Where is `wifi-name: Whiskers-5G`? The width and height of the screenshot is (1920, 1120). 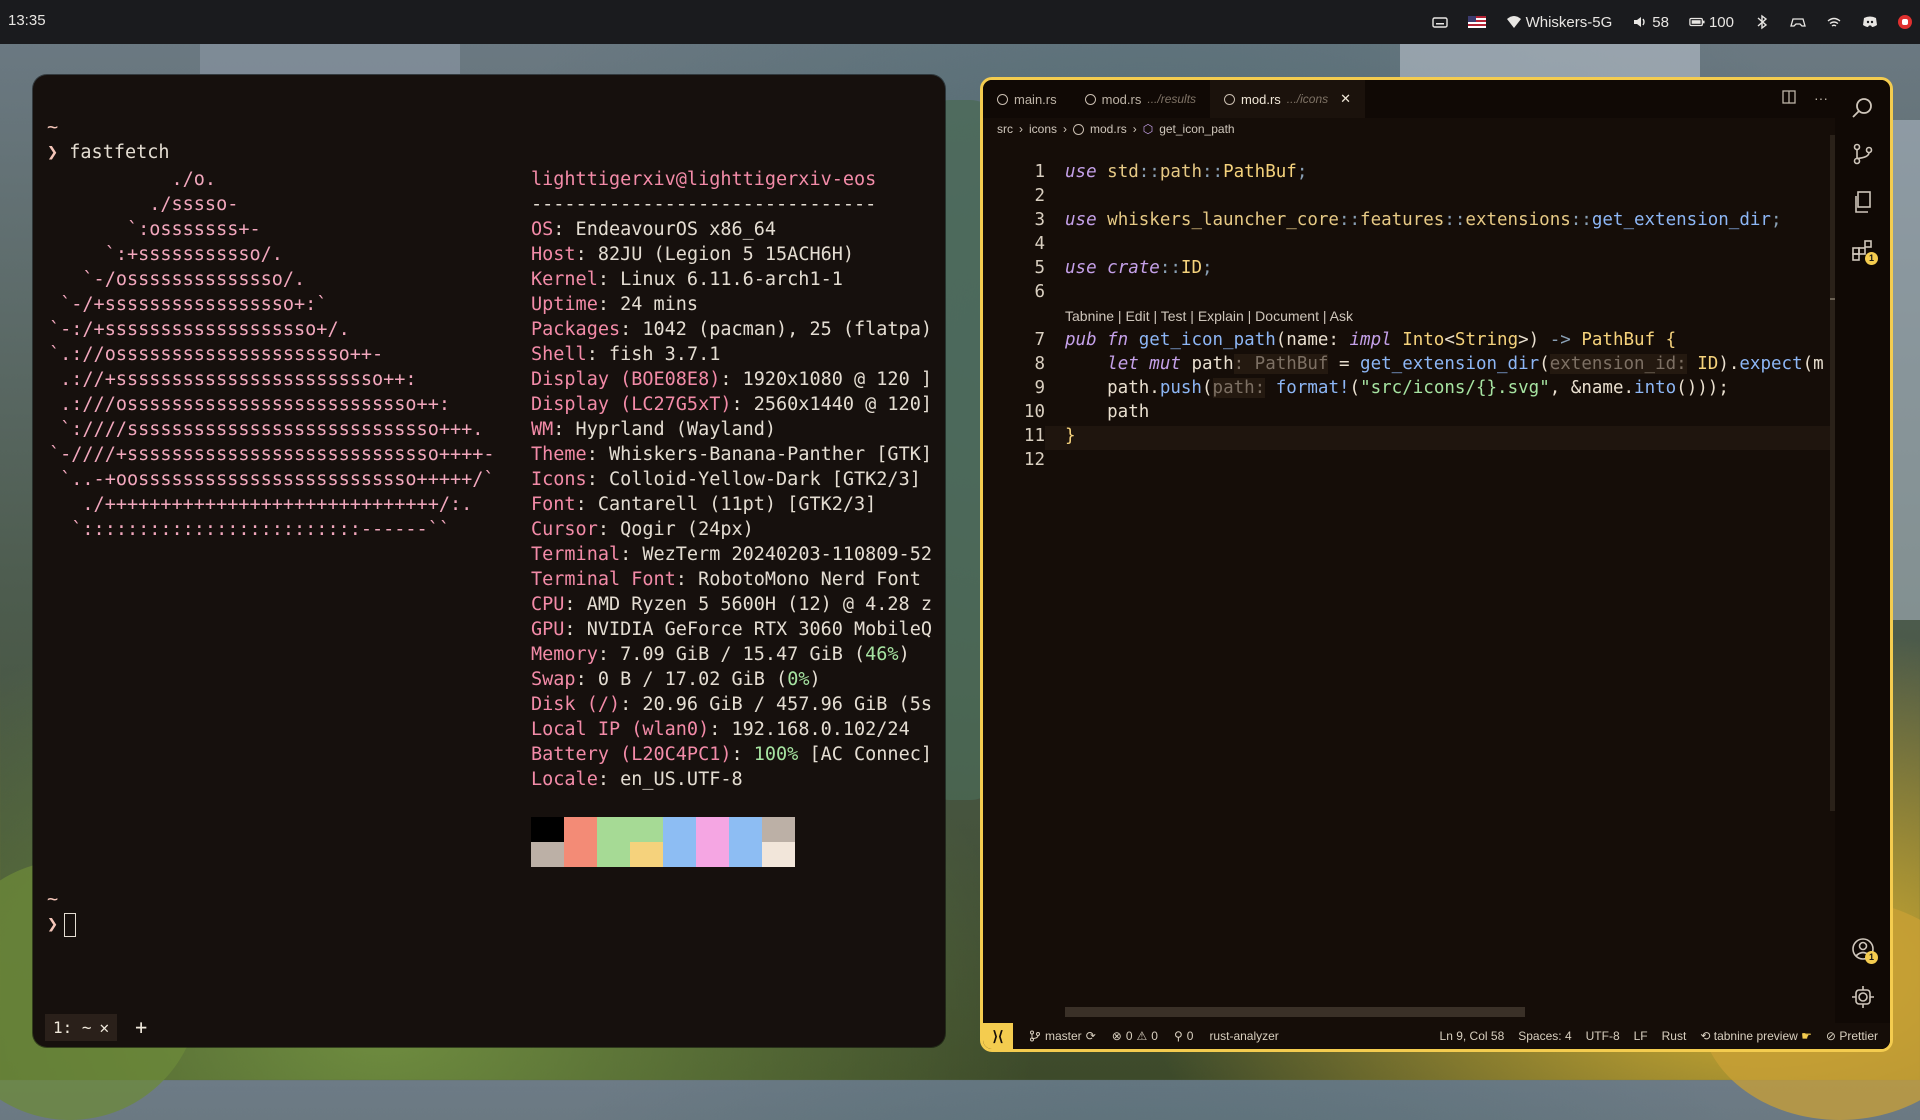
wifi-name: Whiskers-5G is located at coordinates (1569, 22).